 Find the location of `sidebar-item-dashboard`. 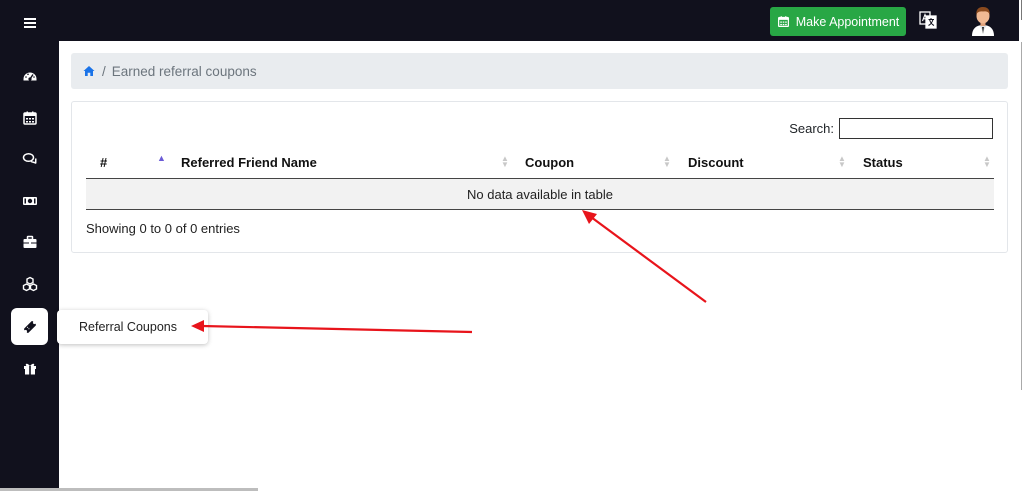

sidebar-item-dashboard is located at coordinates (29, 75).